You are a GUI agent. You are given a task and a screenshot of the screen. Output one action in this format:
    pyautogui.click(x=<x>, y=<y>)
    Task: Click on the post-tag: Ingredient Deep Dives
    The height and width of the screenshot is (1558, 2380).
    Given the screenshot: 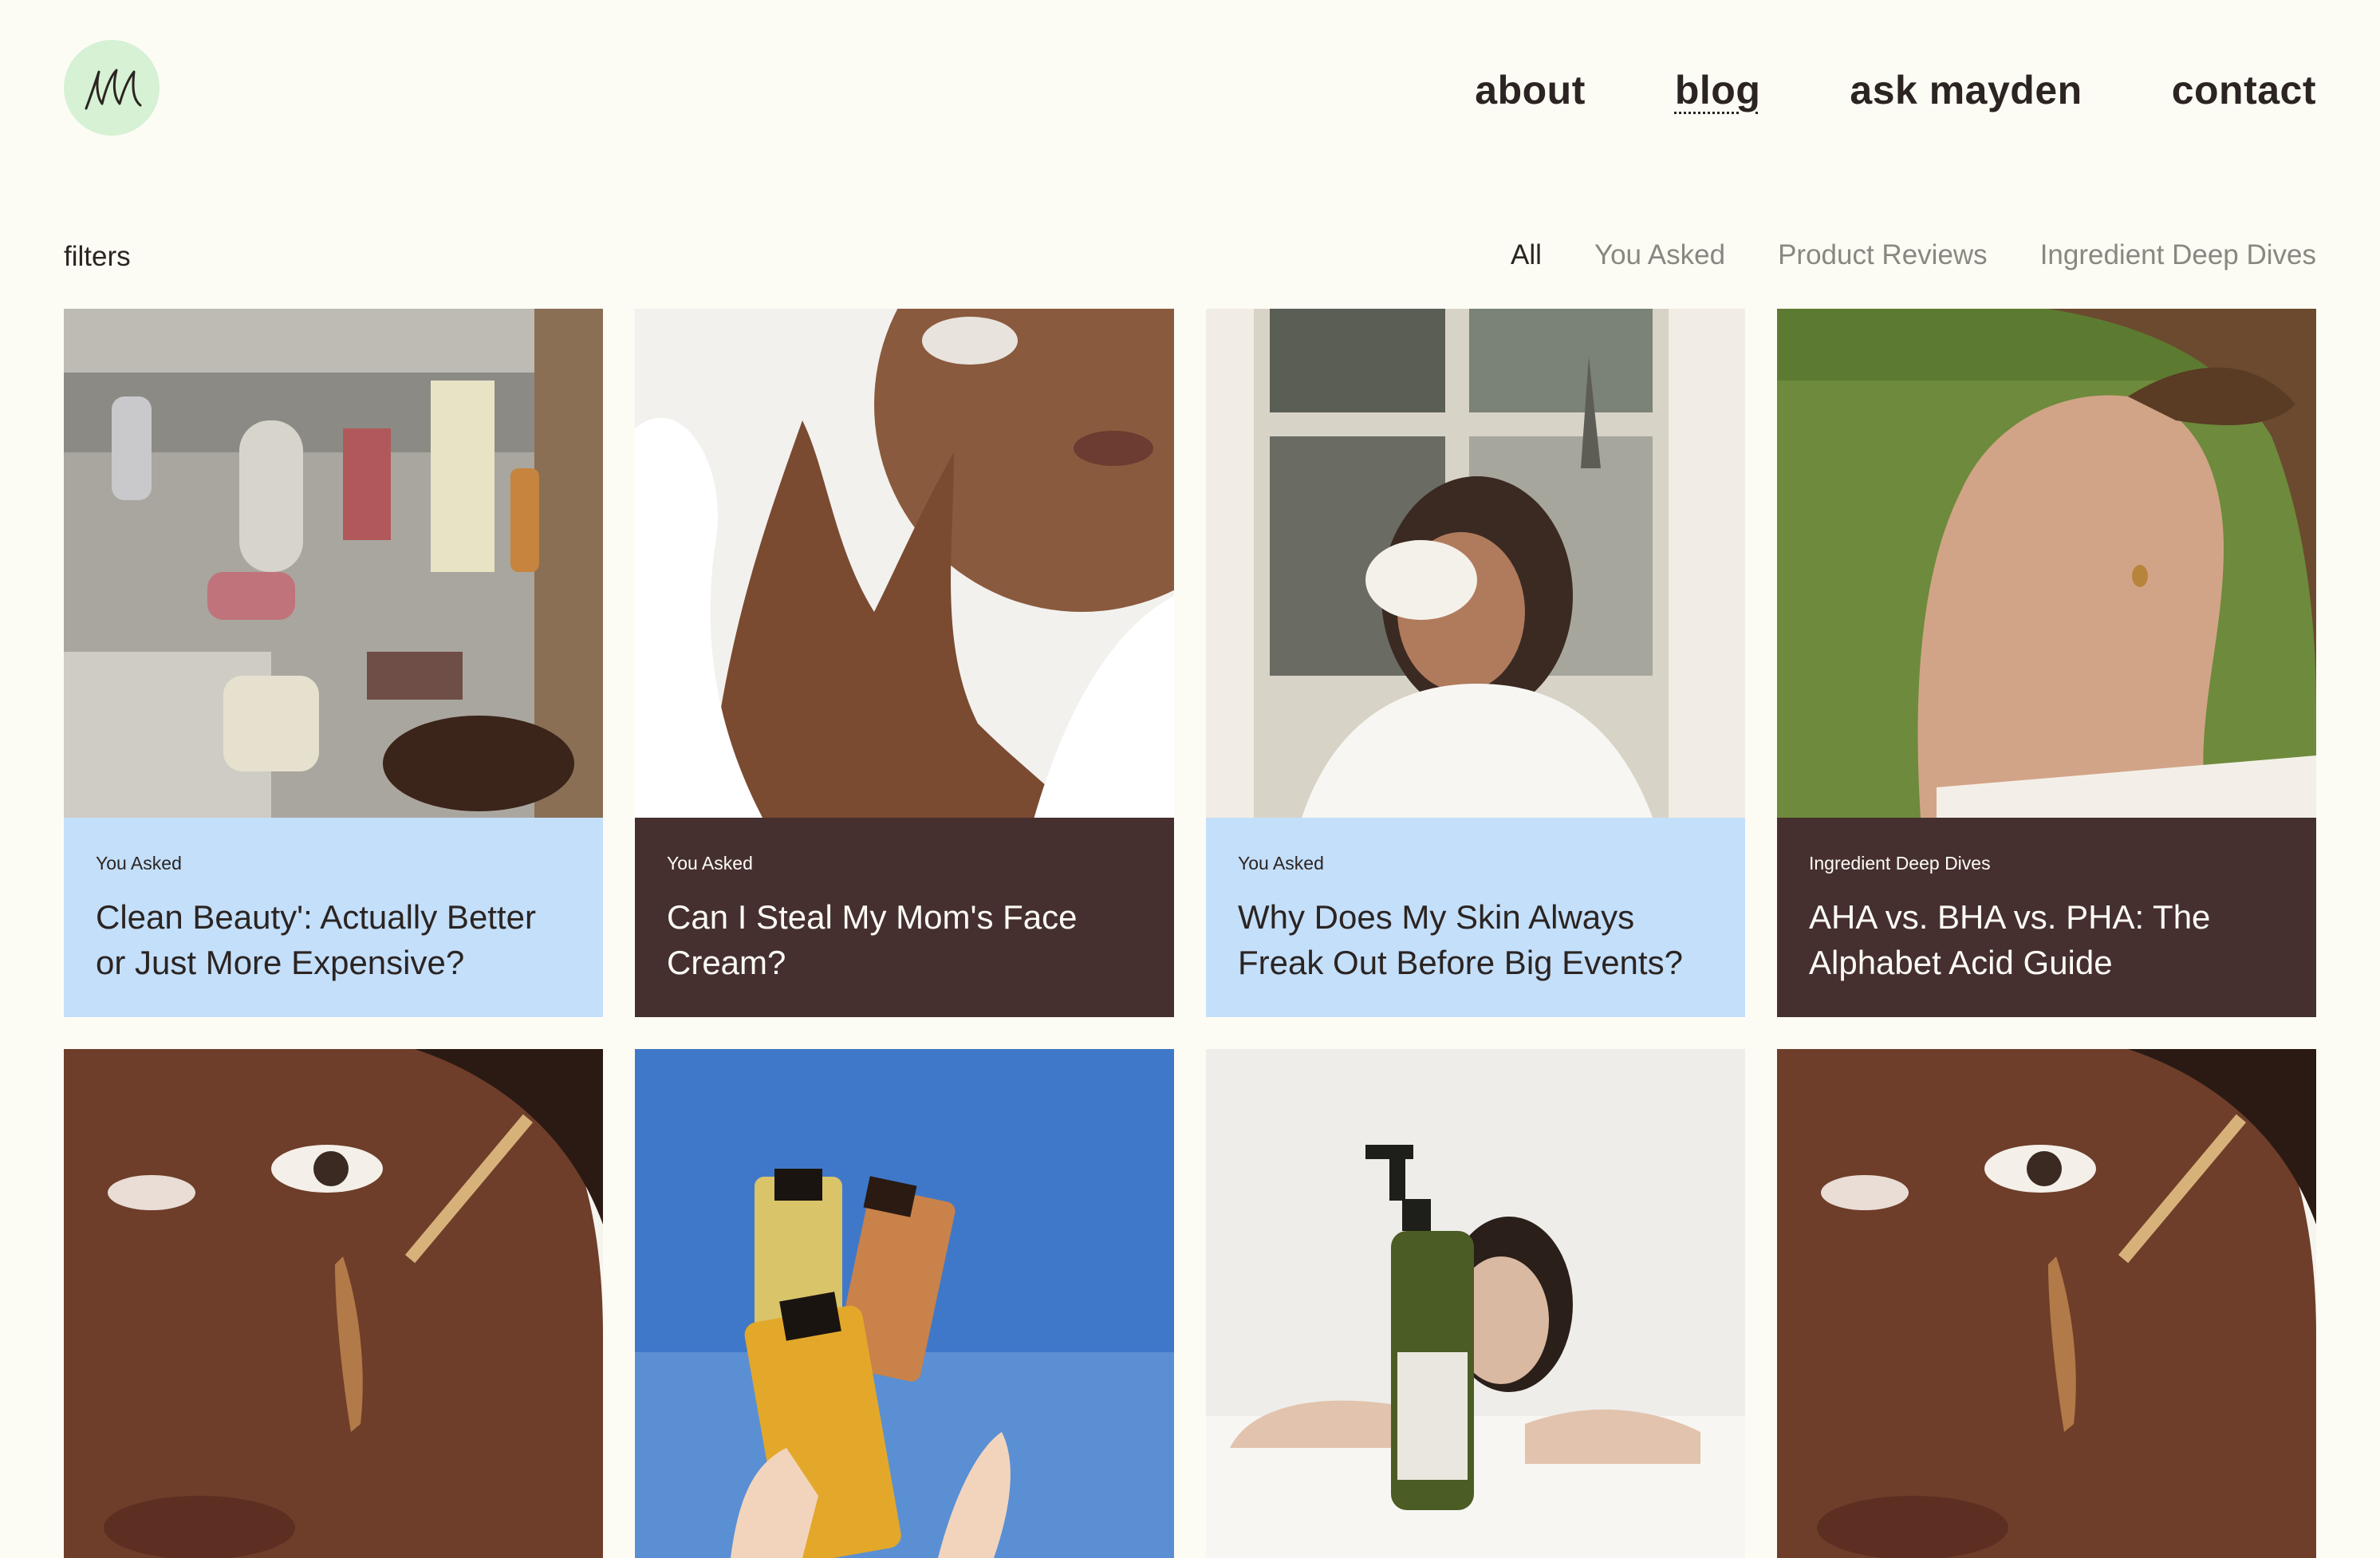 What is the action you would take?
    pyautogui.click(x=1900, y=863)
    